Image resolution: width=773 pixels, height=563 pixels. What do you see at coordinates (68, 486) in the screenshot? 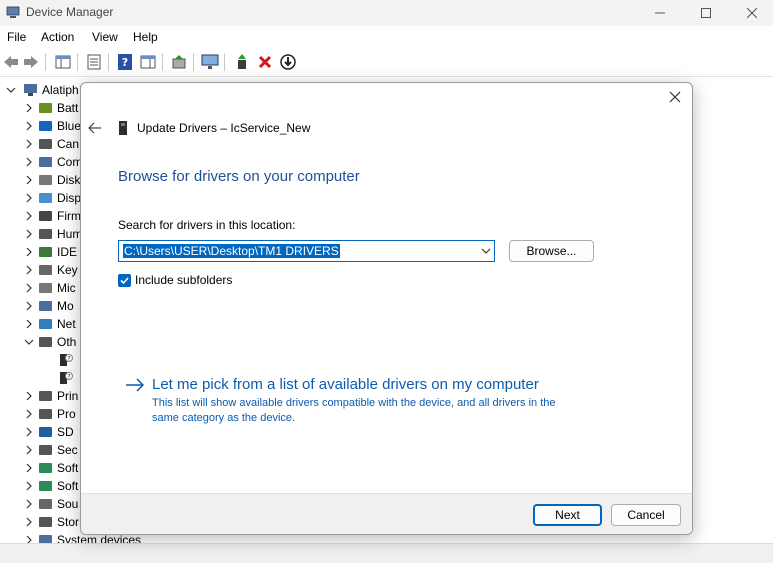
I see `tree-item-label: Soft` at bounding box center [68, 486].